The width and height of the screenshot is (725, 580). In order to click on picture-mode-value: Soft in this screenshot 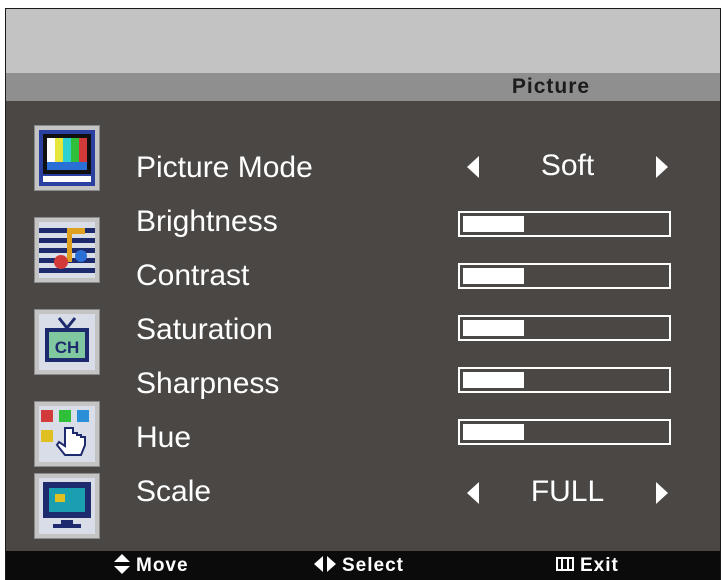, I will do `click(567, 166)`.